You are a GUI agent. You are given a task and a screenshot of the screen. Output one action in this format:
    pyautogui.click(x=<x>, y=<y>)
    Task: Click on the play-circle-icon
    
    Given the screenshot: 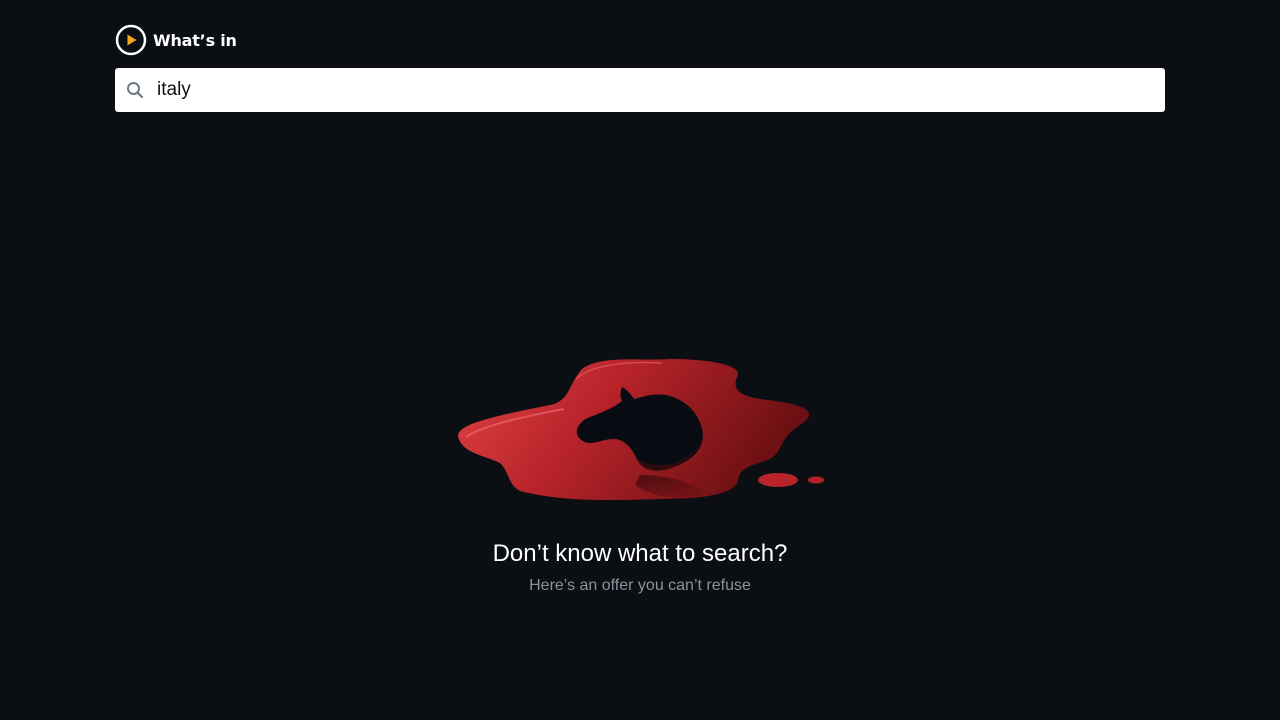 What is the action you would take?
    pyautogui.click(x=131, y=40)
    